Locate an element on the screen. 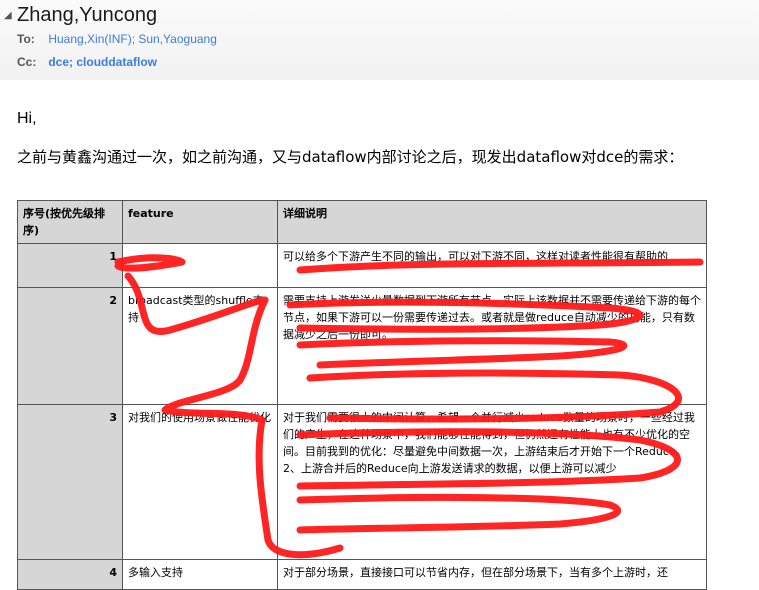  table-header-row: 序号(按优先级排序) feature 详细说明 is located at coordinates (362, 222).